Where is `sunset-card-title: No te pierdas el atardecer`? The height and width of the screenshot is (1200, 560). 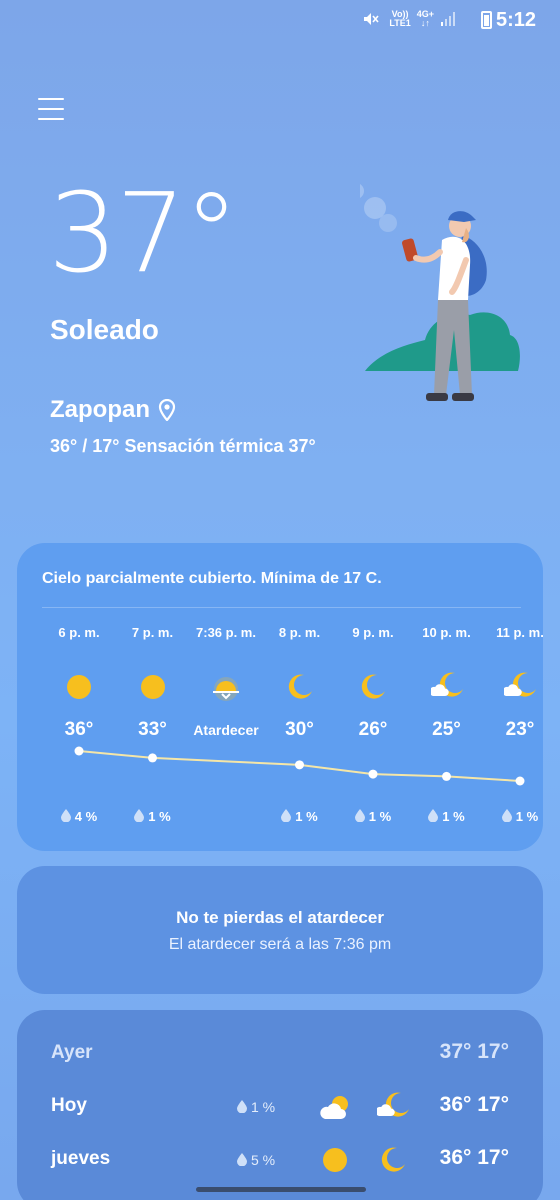 sunset-card-title: No te pierdas el atardecer is located at coordinates (280, 917).